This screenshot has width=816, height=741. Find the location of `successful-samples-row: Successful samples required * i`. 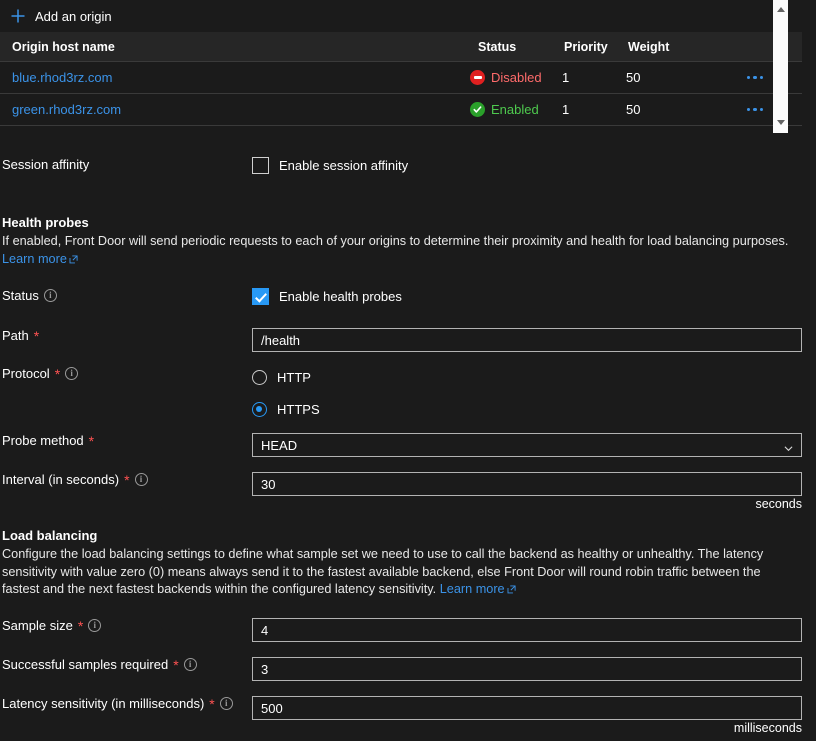

successful-samples-row: Successful samples required * i is located at coordinates (408, 669).